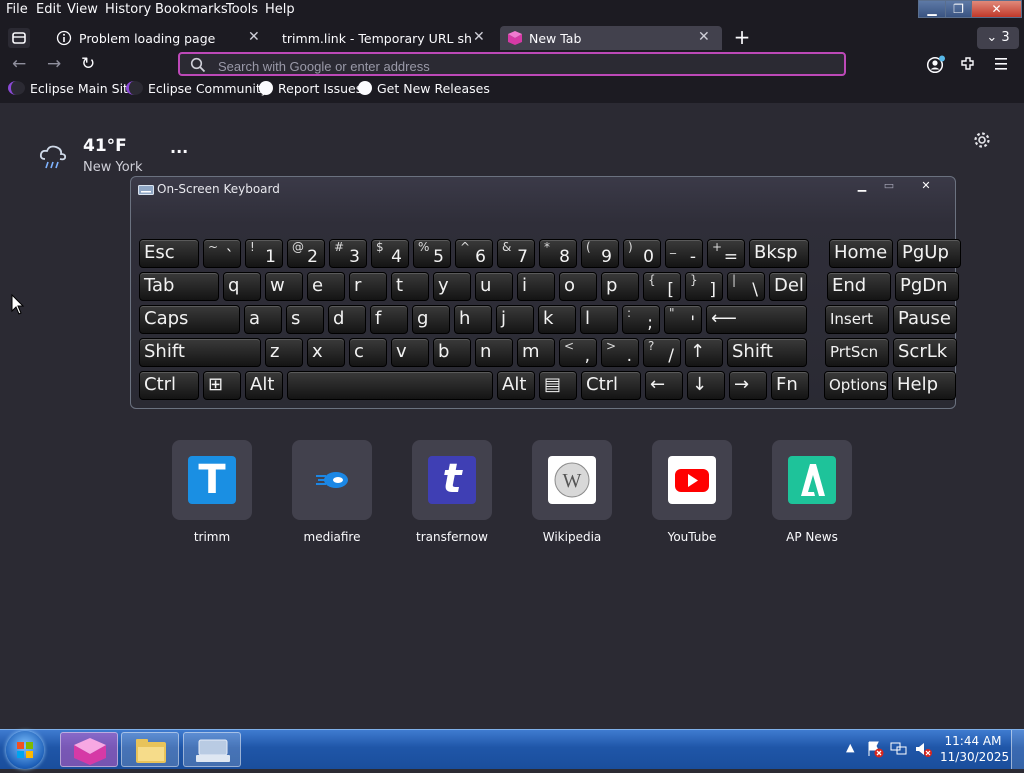 The width and height of the screenshot is (1024, 773). I want to click on key: Insert, so click(857, 319).